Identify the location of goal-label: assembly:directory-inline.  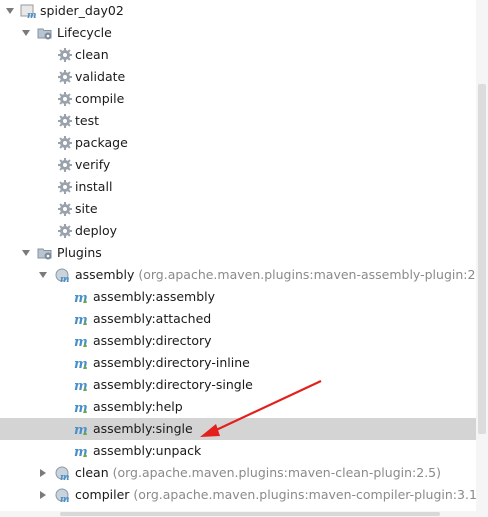
(171, 362).